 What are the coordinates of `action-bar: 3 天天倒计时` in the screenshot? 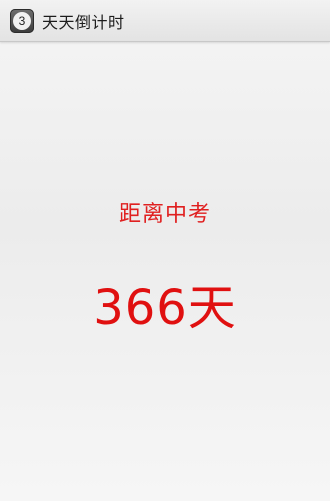 It's located at (165, 21).